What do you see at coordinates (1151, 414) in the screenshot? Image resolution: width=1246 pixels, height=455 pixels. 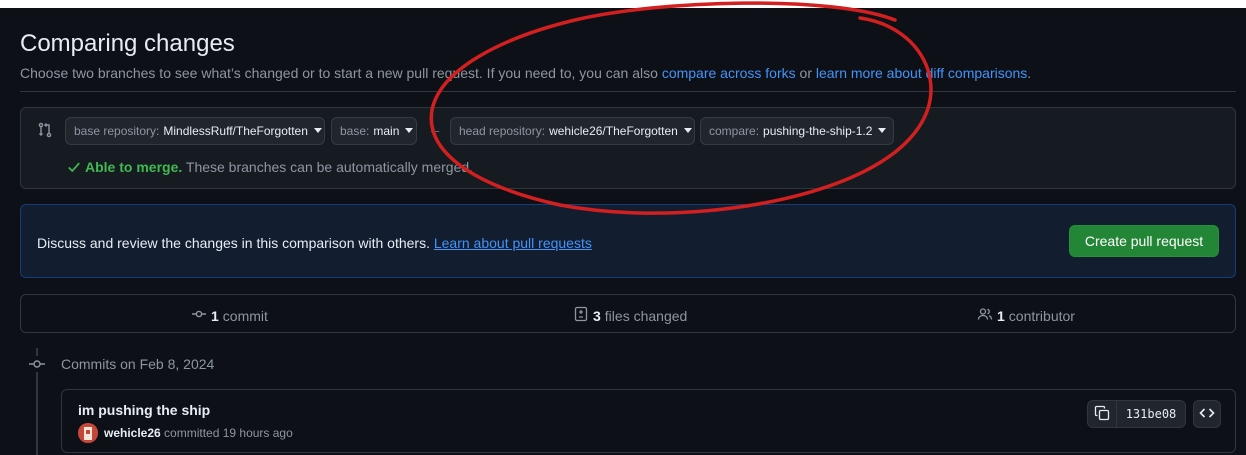 I see `commit-sha-button: 131be08` at bounding box center [1151, 414].